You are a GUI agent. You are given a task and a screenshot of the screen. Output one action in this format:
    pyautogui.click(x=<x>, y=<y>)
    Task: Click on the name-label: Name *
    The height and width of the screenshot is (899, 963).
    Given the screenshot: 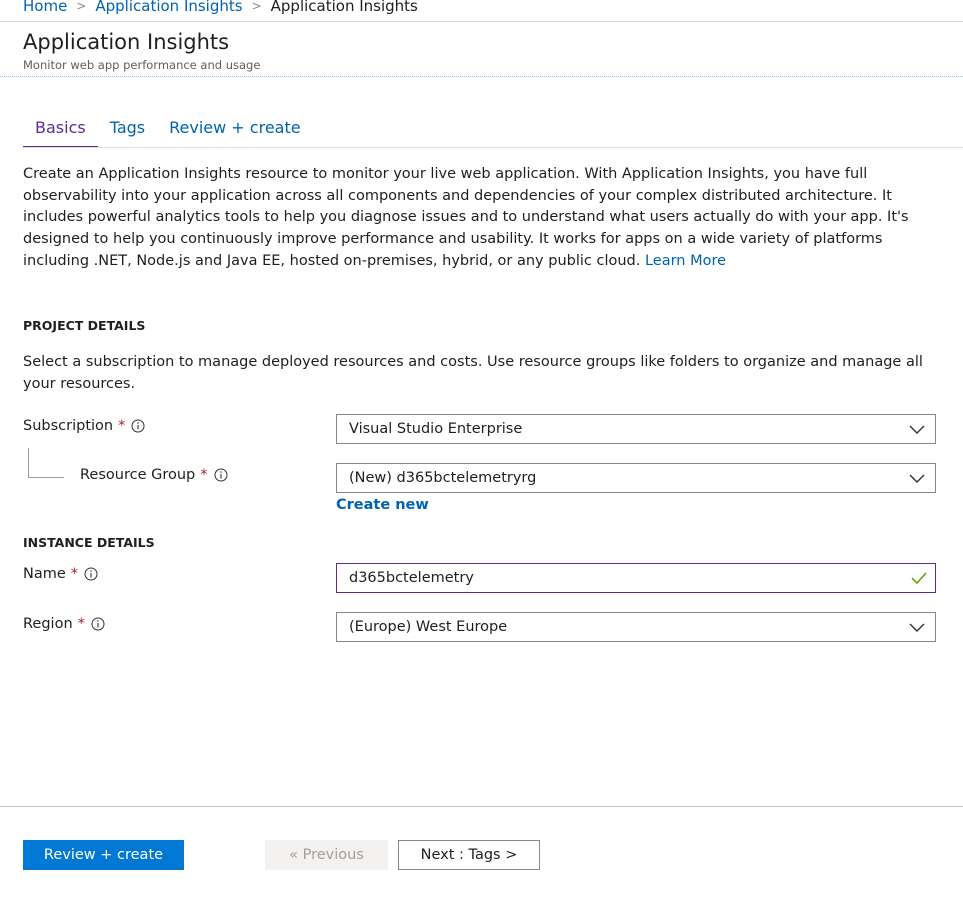 What is the action you would take?
    pyautogui.click(x=60, y=574)
    